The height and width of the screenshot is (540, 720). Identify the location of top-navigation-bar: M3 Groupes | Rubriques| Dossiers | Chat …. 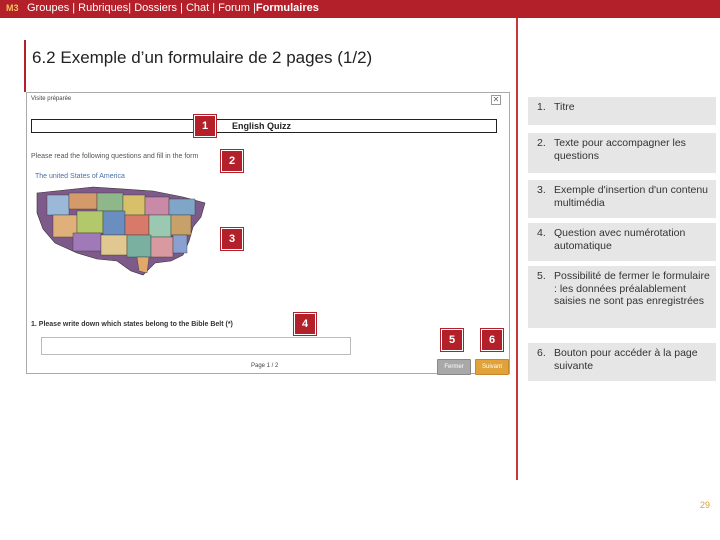
(360, 9).